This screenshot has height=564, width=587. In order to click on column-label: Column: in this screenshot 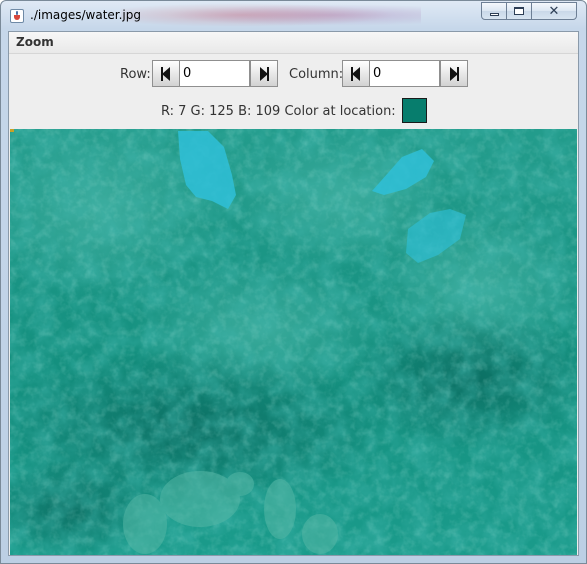, I will do `click(316, 74)`.